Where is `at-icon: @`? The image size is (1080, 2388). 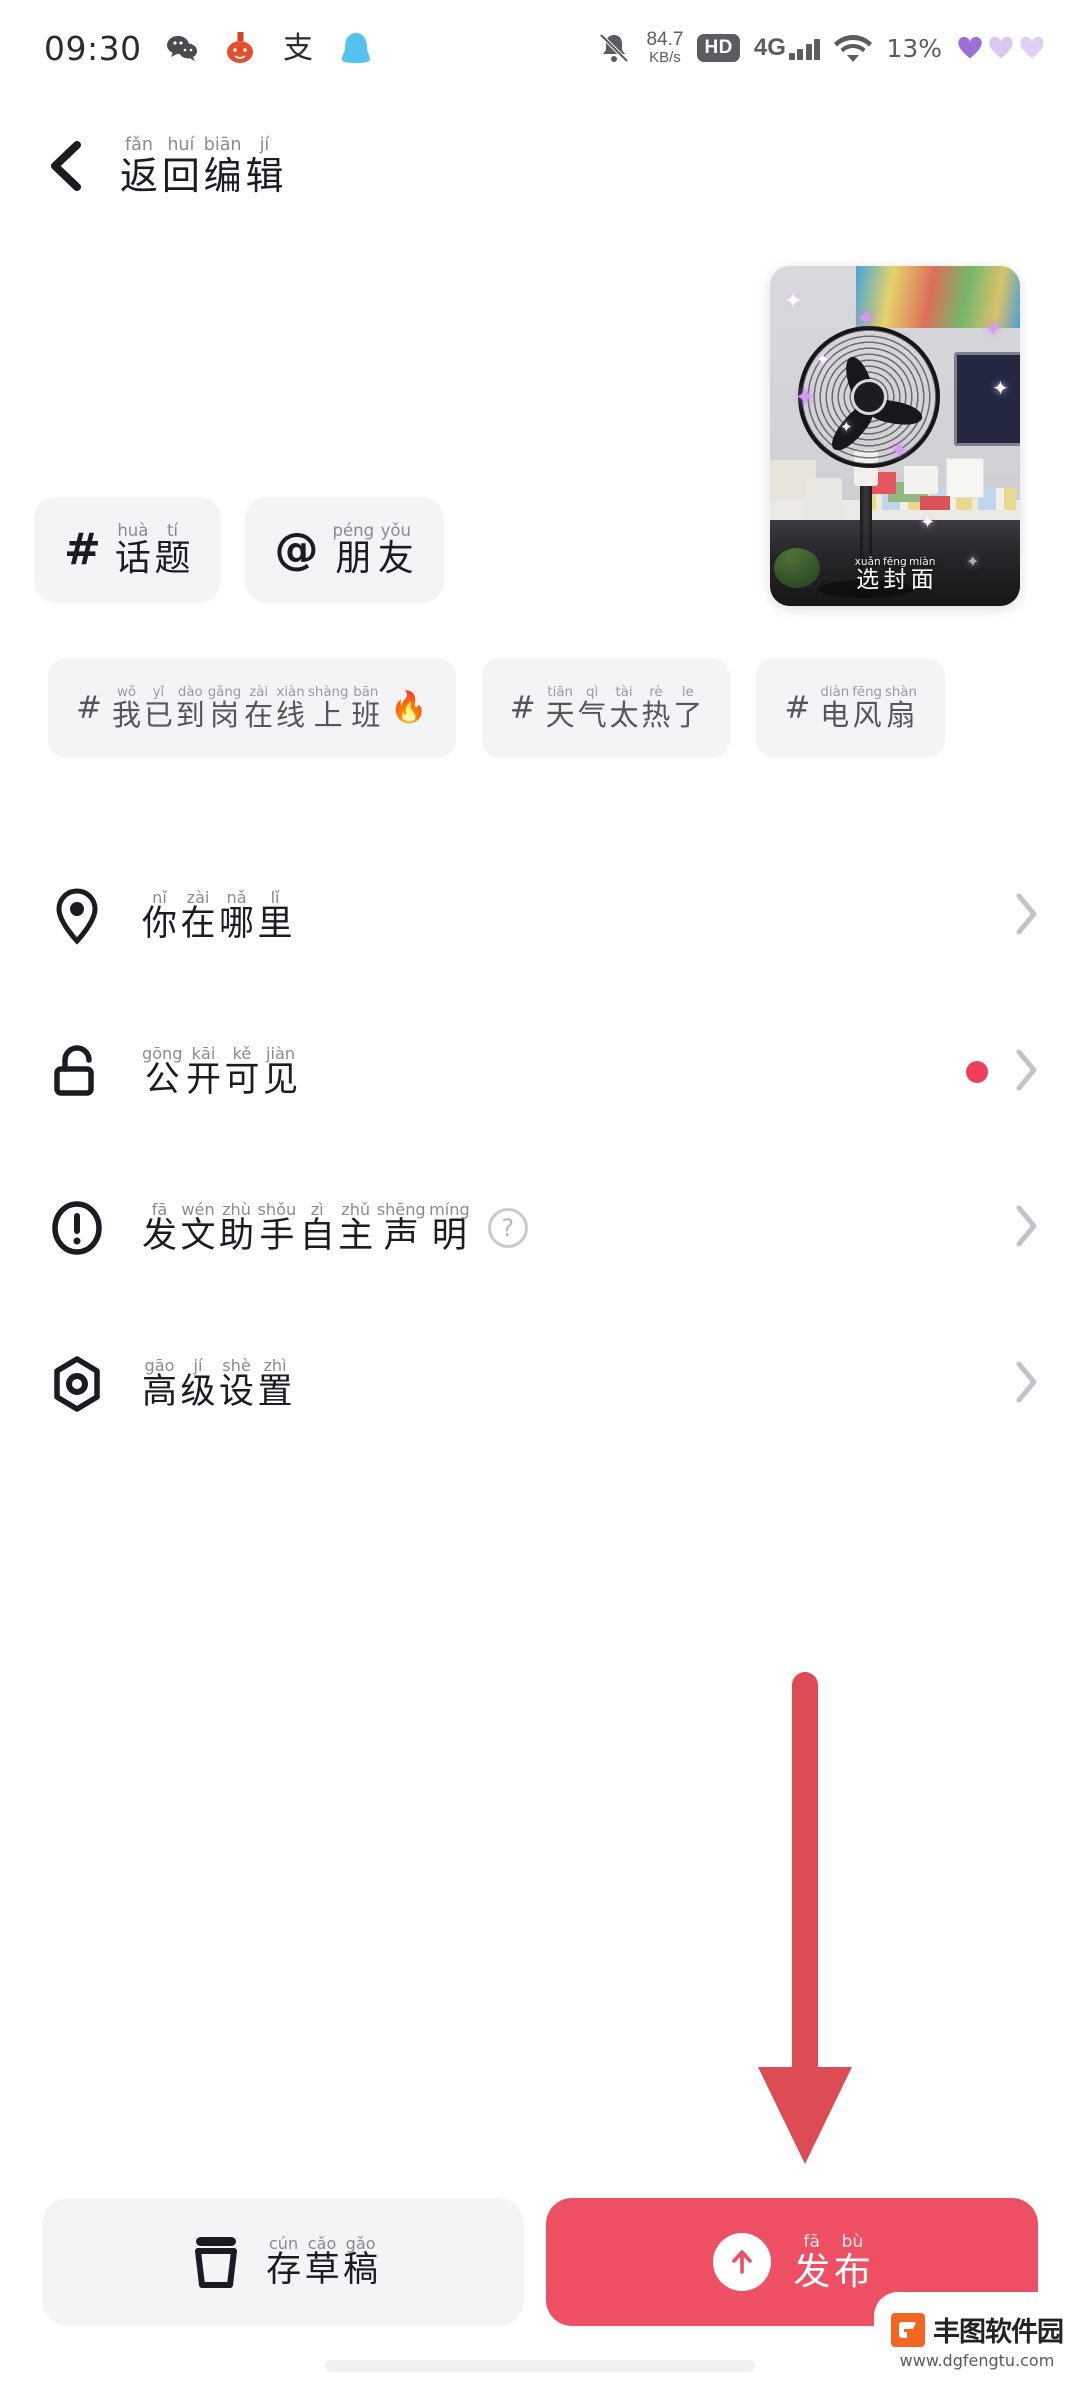 at-icon: @ is located at coordinates (296, 549).